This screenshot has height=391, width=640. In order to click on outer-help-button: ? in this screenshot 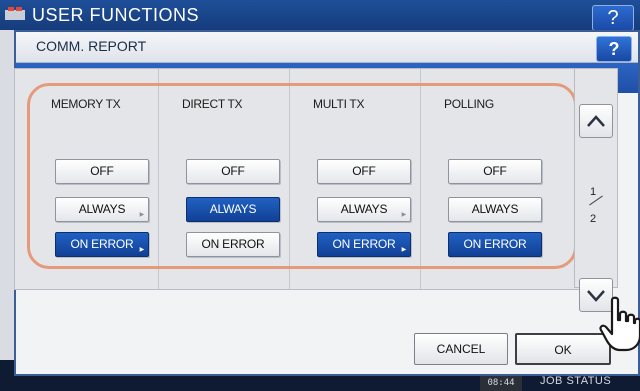, I will do `click(613, 18)`.